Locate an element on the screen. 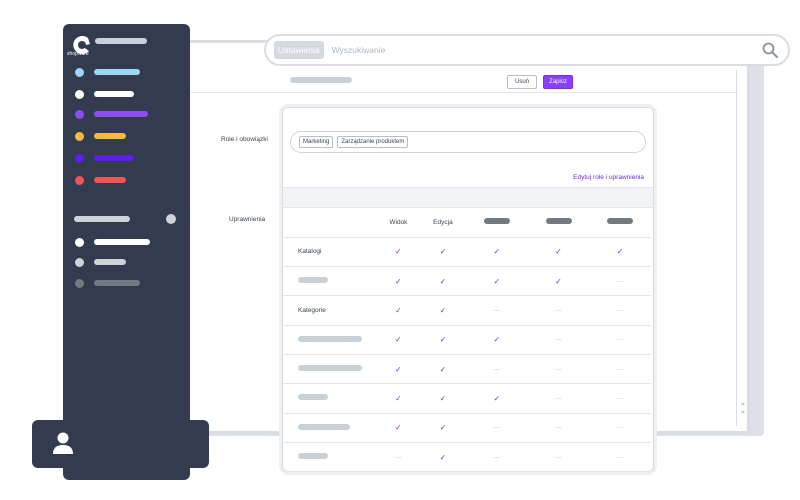 The image size is (800, 500). role-chip: Marketing is located at coordinates (316, 142).